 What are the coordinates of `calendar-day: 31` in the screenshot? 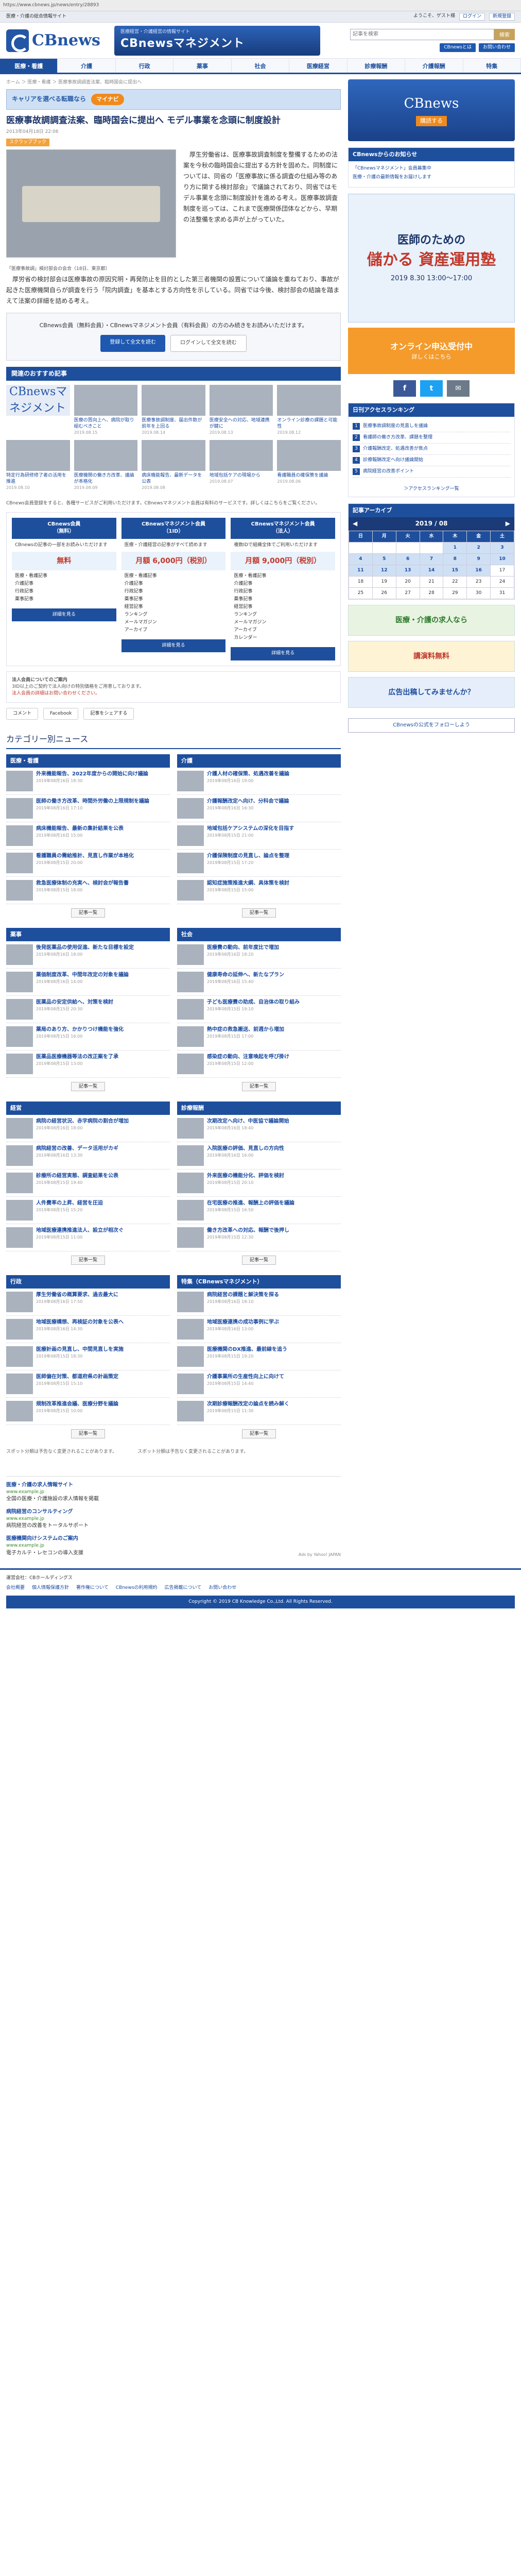 It's located at (502, 593).